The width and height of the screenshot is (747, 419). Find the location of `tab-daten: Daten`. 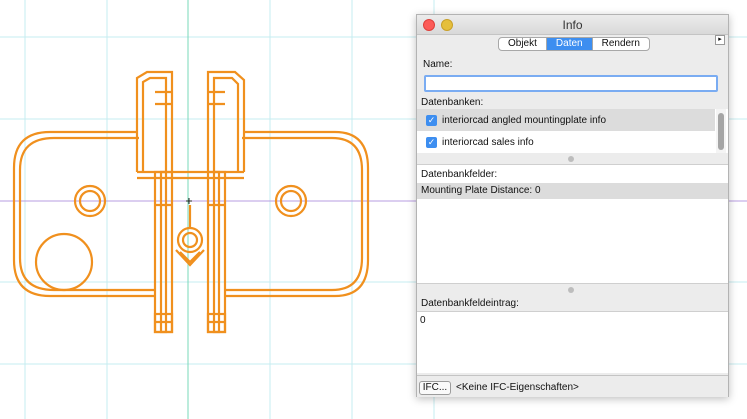

tab-daten: Daten is located at coordinates (569, 44).